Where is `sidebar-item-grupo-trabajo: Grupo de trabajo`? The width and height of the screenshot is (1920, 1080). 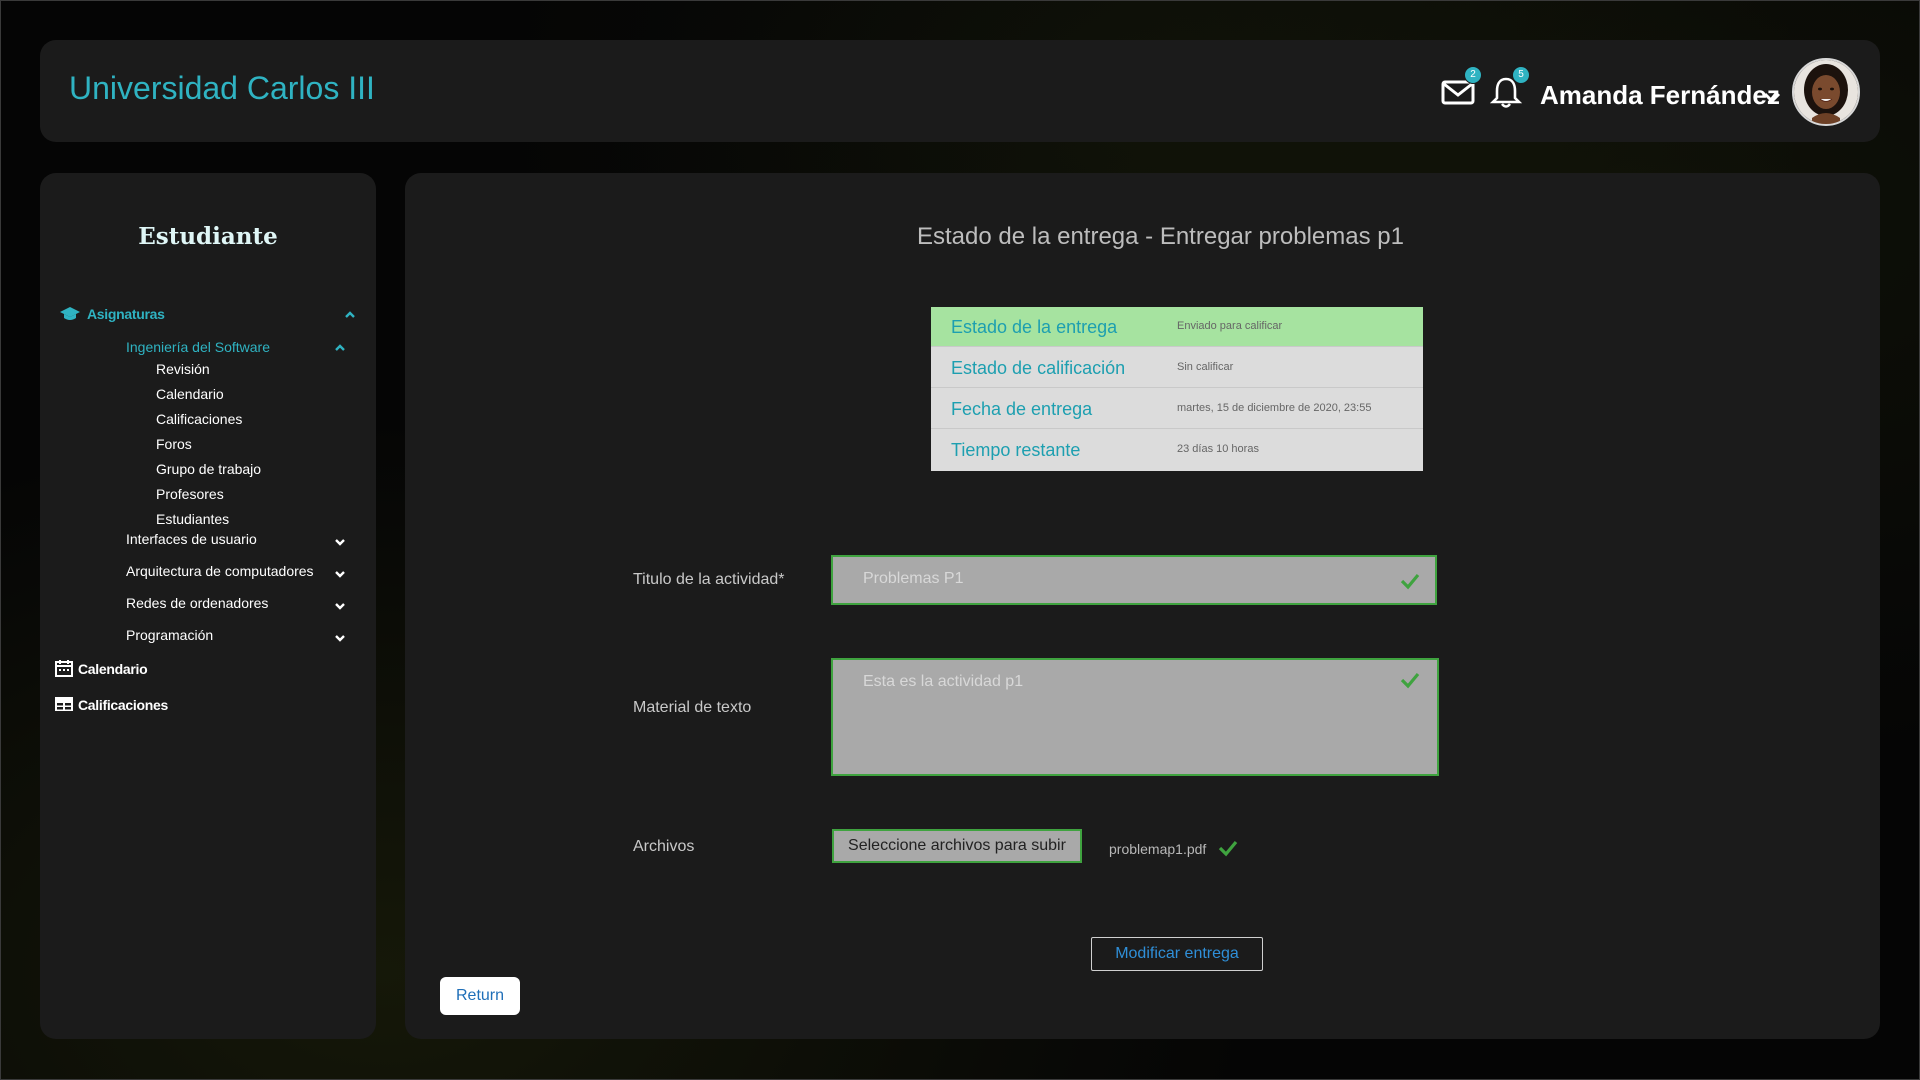
sidebar-item-grupo-trabajo: Grupo de trabajo is located at coordinates (208, 469).